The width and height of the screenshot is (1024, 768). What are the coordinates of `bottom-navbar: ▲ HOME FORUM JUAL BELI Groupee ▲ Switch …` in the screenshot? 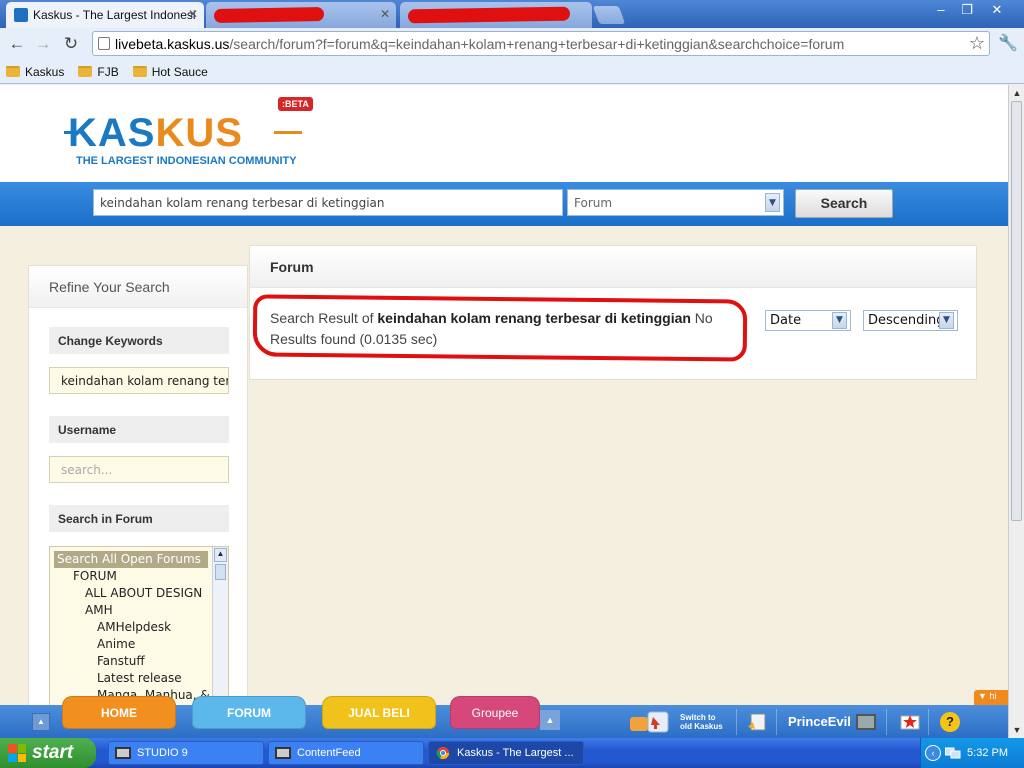 It's located at (504, 717).